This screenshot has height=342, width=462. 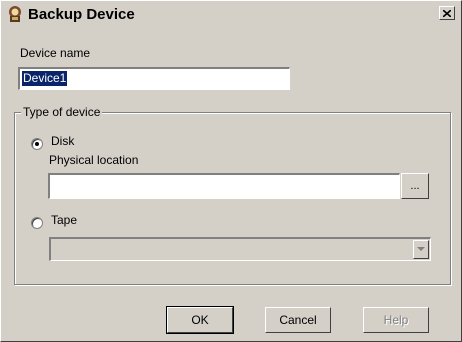 What do you see at coordinates (64, 220) in the screenshot?
I see `tape-label: Tape` at bounding box center [64, 220].